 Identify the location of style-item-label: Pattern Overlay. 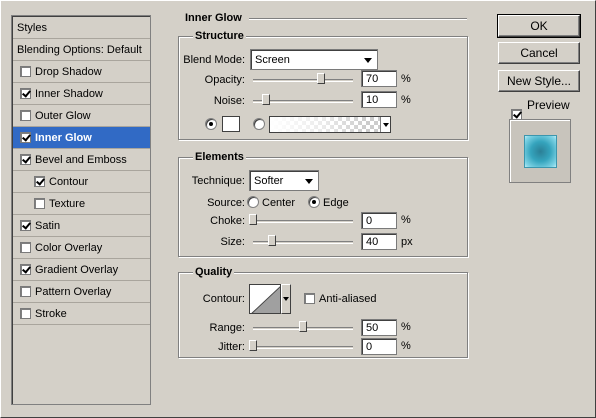
(73, 291).